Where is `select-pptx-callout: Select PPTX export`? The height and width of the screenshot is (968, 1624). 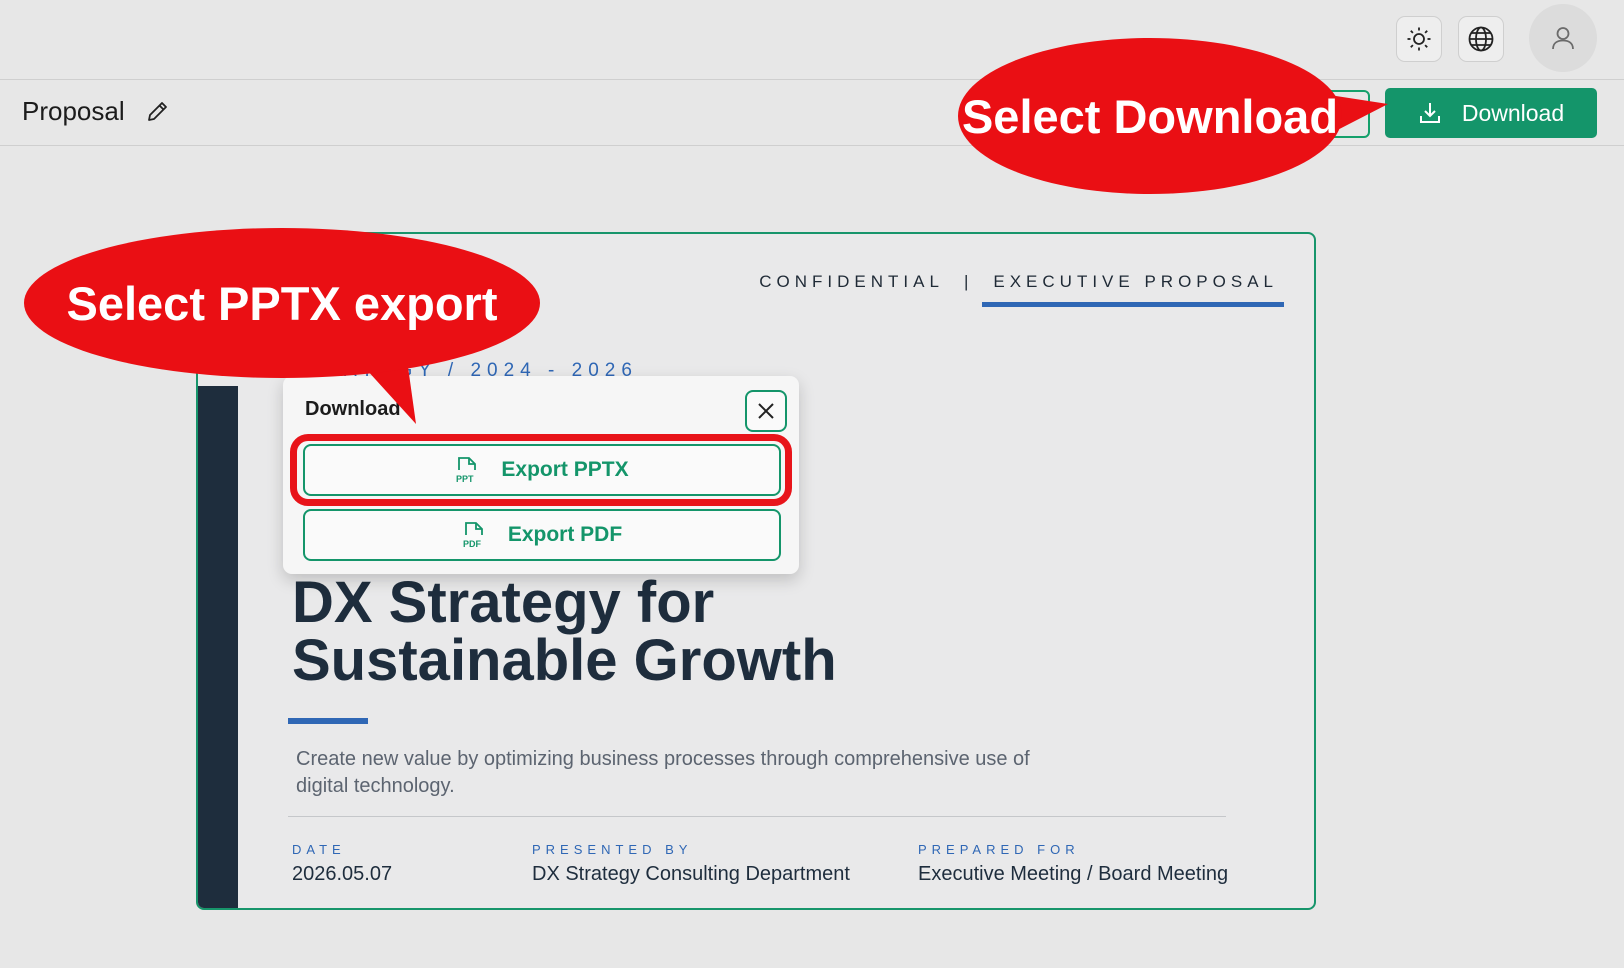
select-pptx-callout: Select PPTX export is located at coordinates (282, 303).